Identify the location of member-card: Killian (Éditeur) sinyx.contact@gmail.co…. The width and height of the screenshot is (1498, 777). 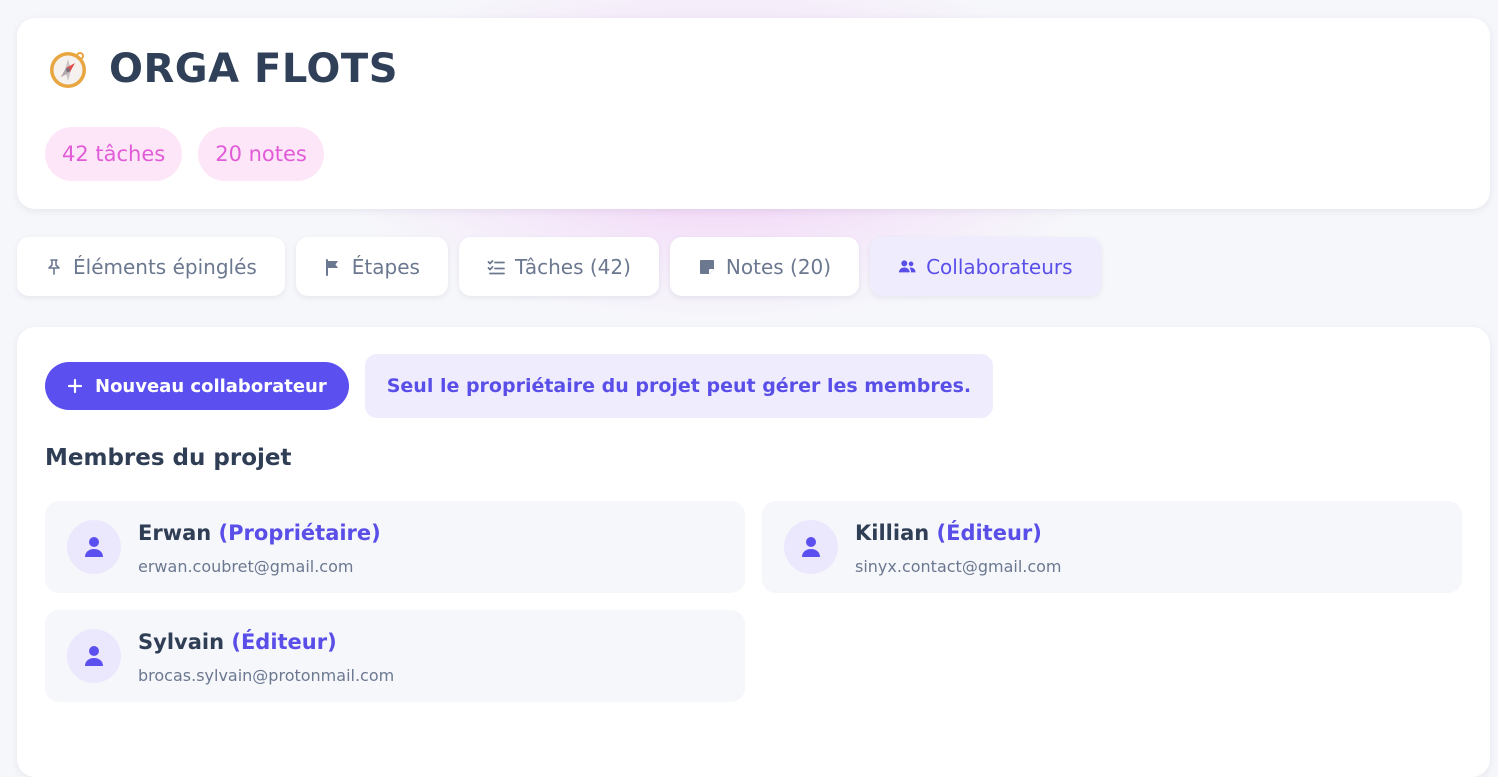
(1112, 547).